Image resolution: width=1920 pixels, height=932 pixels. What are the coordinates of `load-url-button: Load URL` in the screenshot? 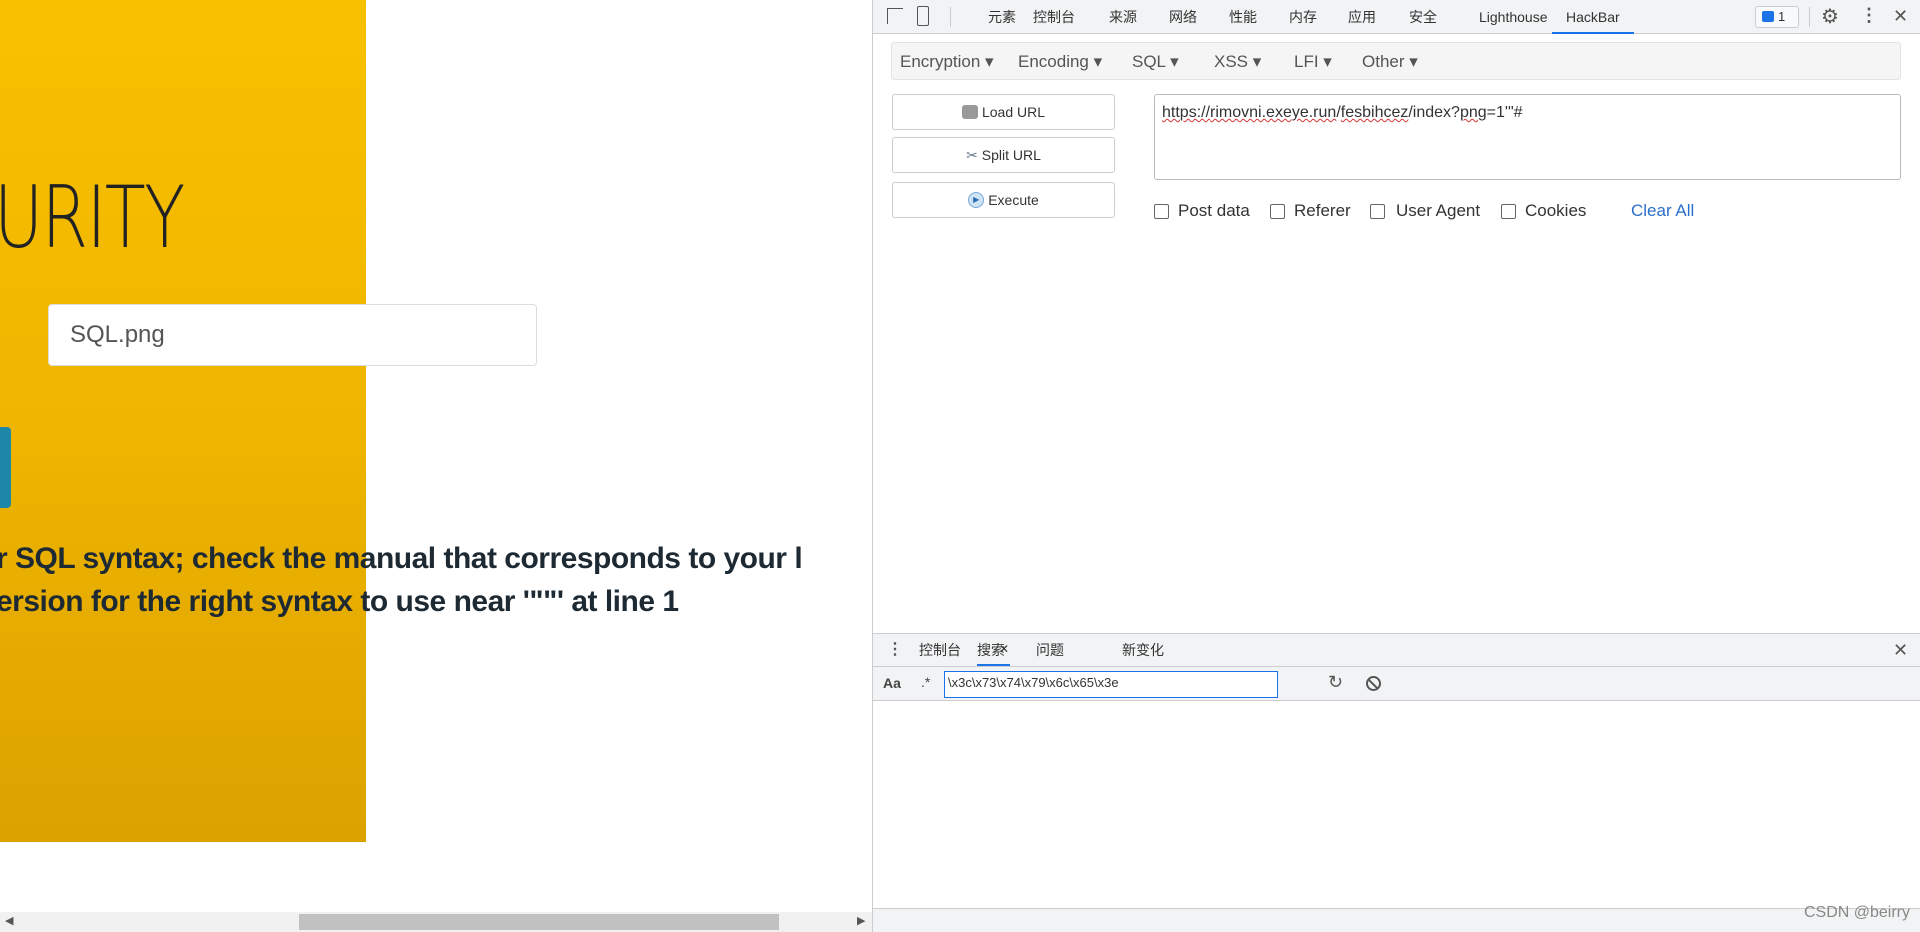 It's located at (1003, 112).